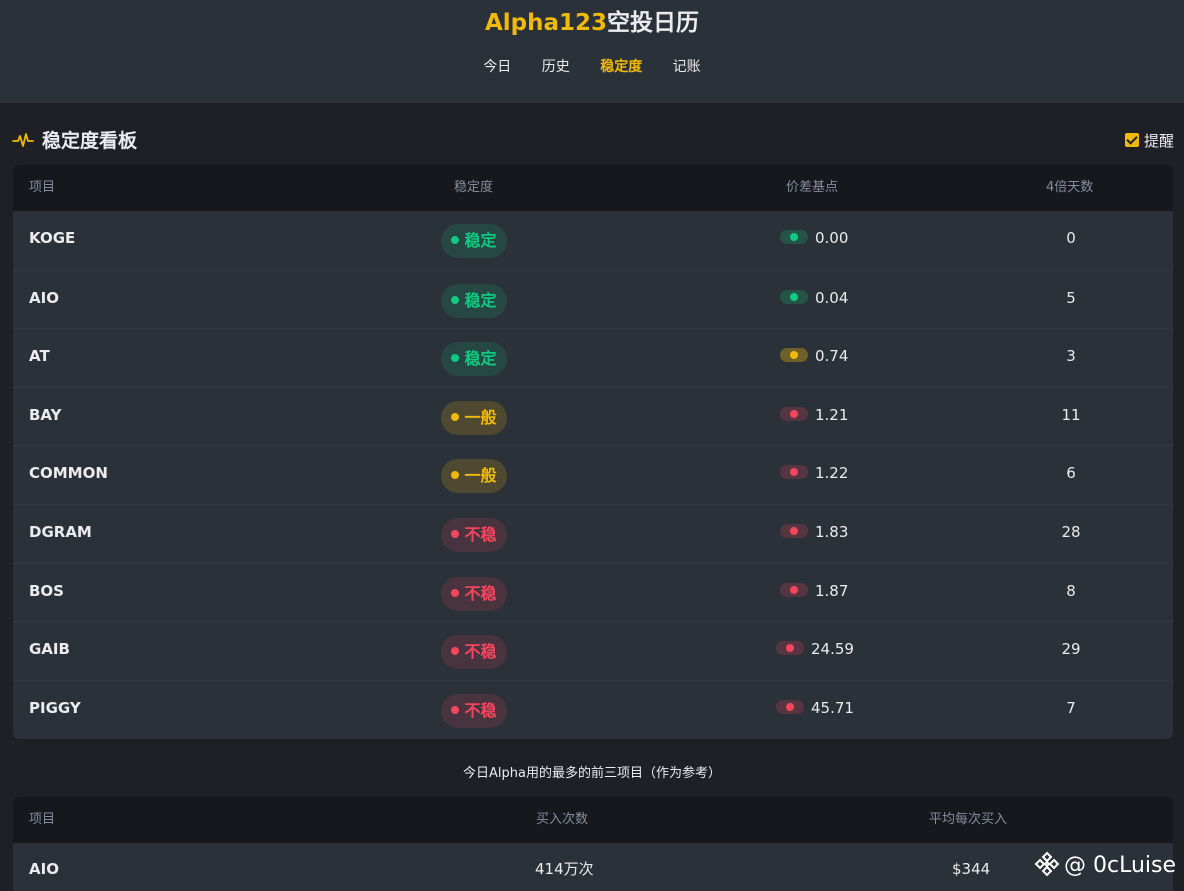 The height and width of the screenshot is (891, 1184). I want to click on project-name: AT, so click(39, 356).